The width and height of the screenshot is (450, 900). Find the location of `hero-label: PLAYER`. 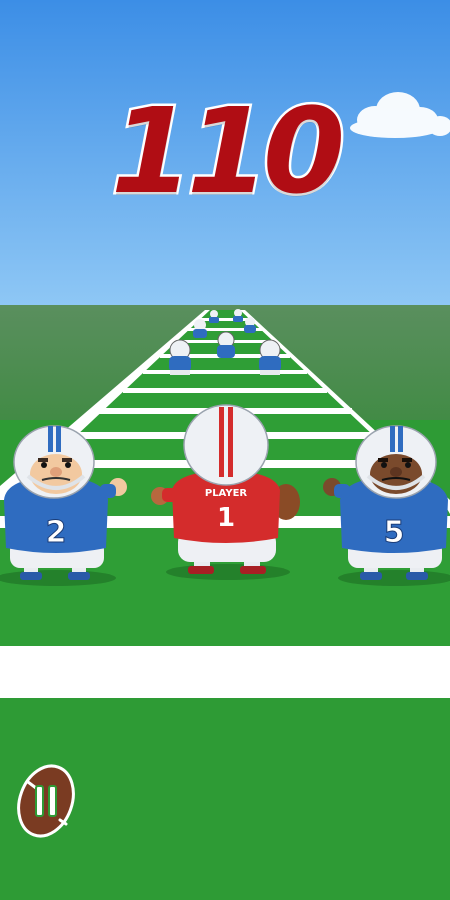

hero-label: PLAYER is located at coordinates (226, 493).